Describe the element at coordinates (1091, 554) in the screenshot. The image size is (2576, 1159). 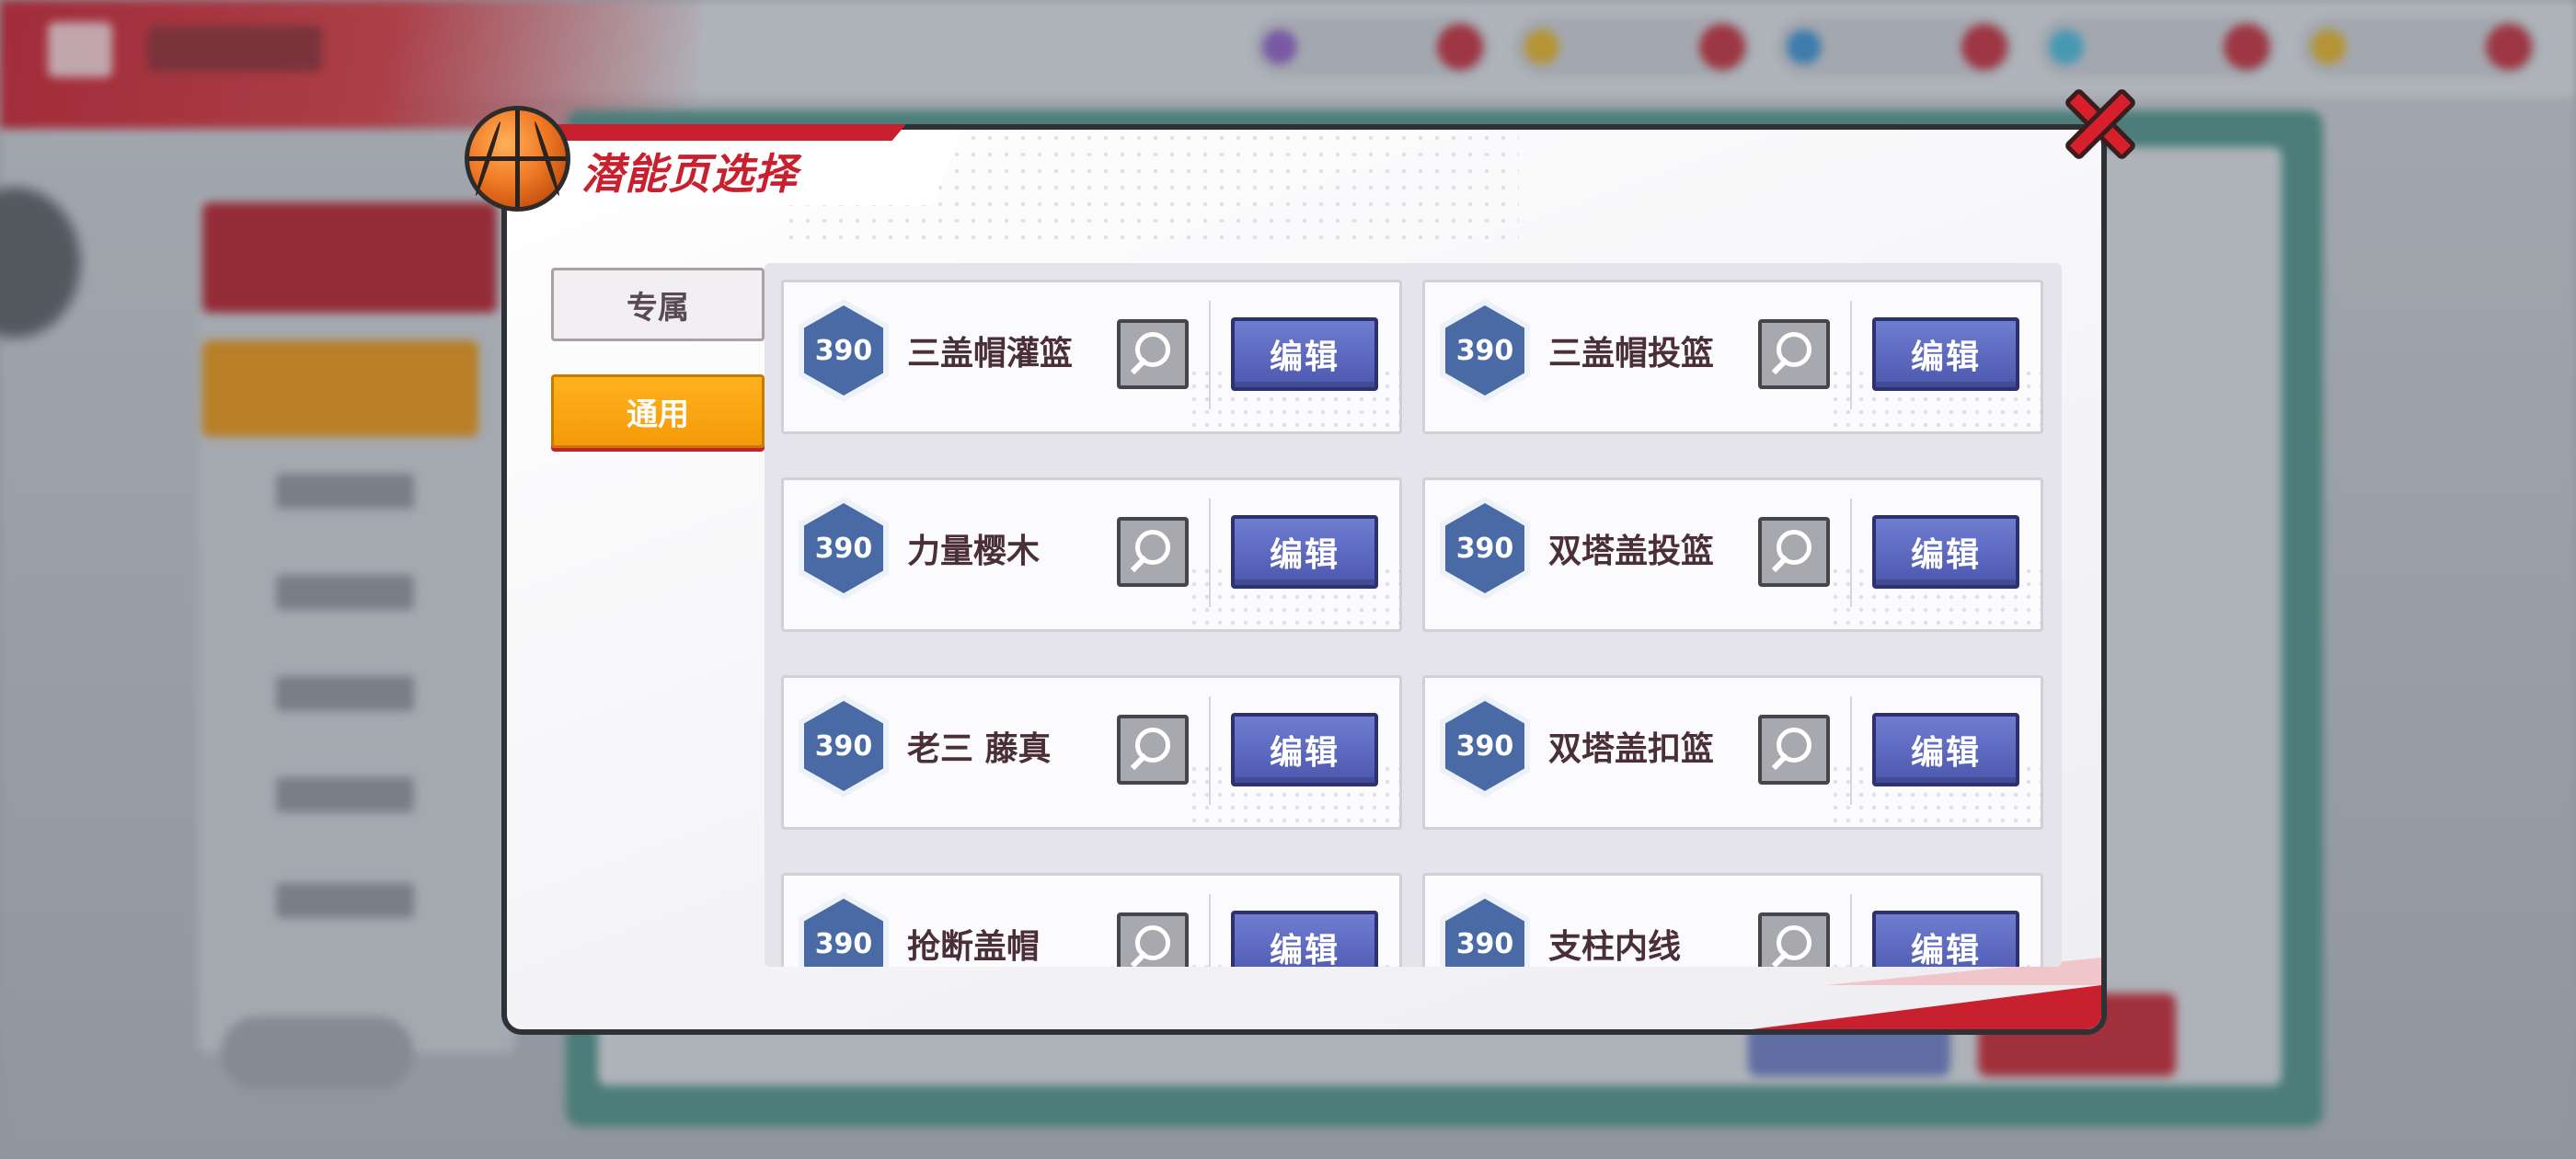
I see `potential-page-card: 390 力量樱木 编辑` at that location.